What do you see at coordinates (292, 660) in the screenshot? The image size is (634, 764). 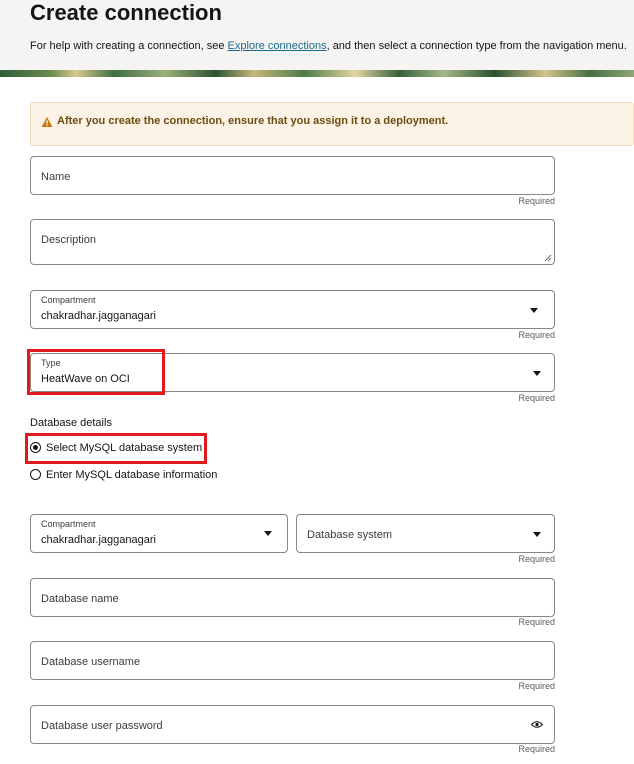 I see `database-username-field: Database username` at bounding box center [292, 660].